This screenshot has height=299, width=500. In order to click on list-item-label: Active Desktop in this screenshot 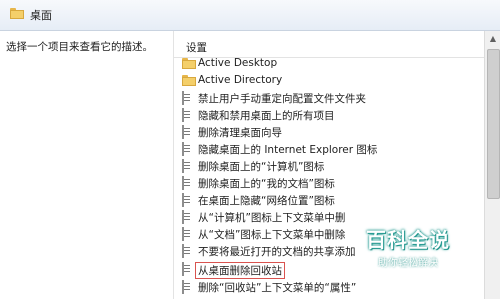, I will do `click(238, 63)`.